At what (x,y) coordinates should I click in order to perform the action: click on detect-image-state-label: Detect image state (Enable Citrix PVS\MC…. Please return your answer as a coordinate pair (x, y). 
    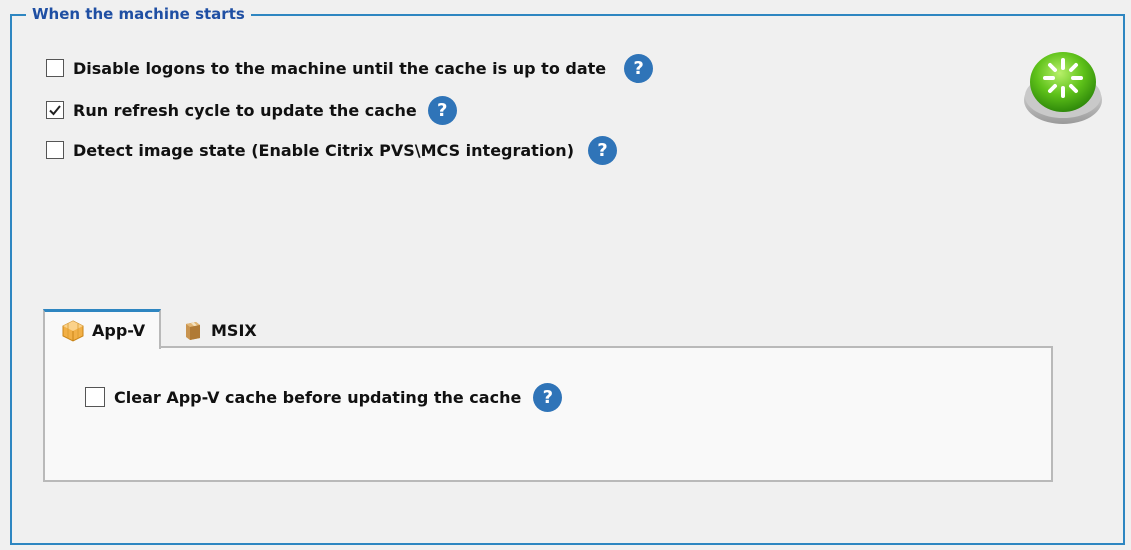
    Looking at the image, I should click on (324, 150).